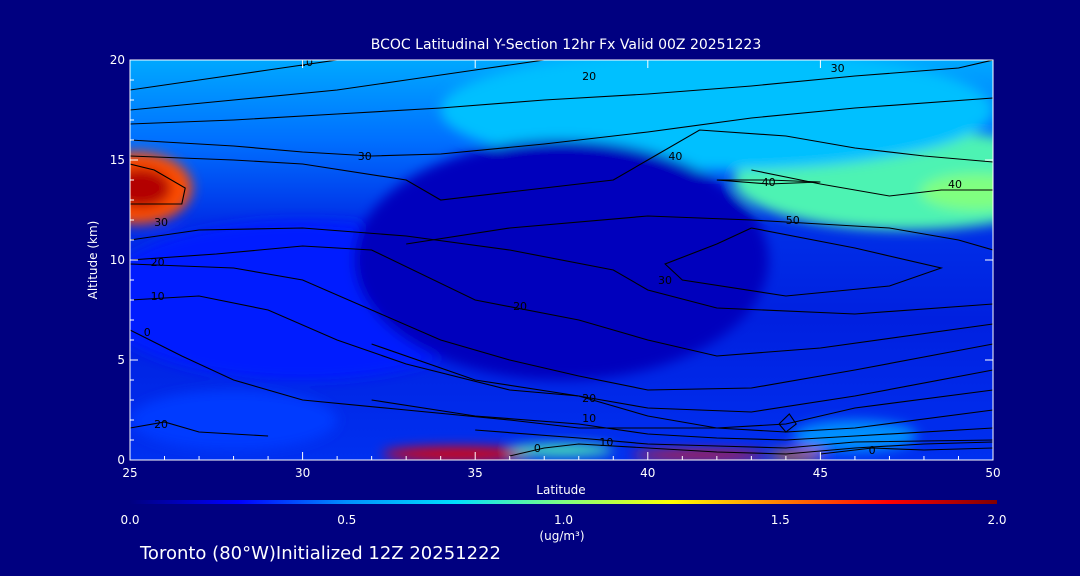 The width and height of the screenshot is (1080, 576). I want to click on contour-label-11: 20, so click(520, 306).